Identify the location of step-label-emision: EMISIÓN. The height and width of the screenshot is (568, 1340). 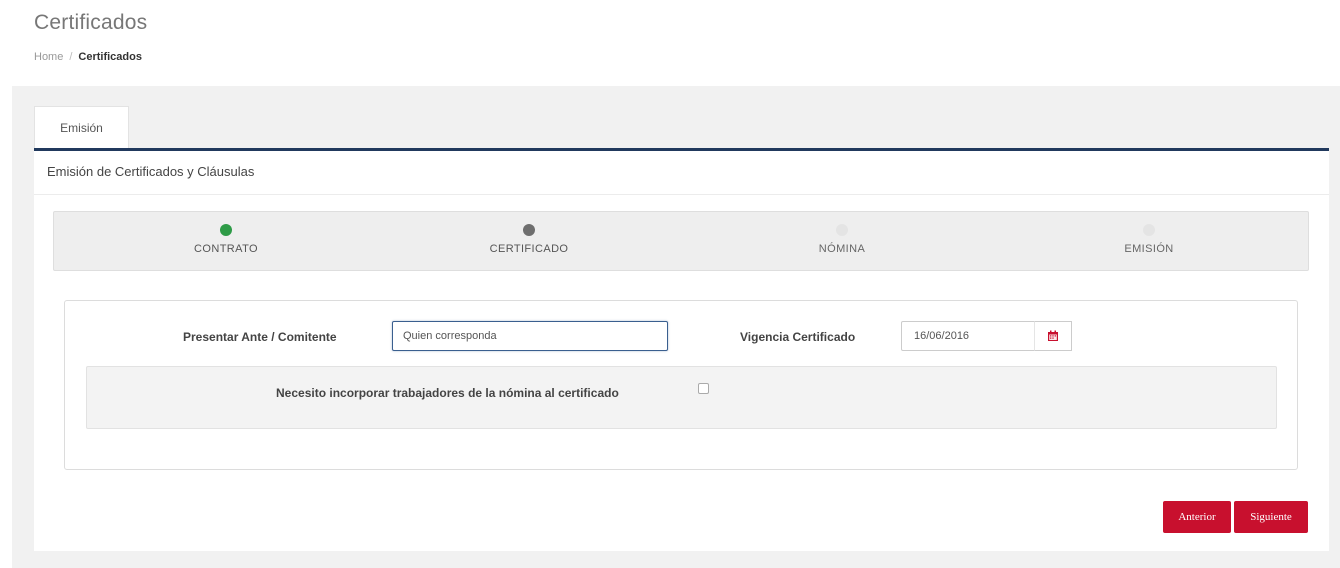
(1149, 249).